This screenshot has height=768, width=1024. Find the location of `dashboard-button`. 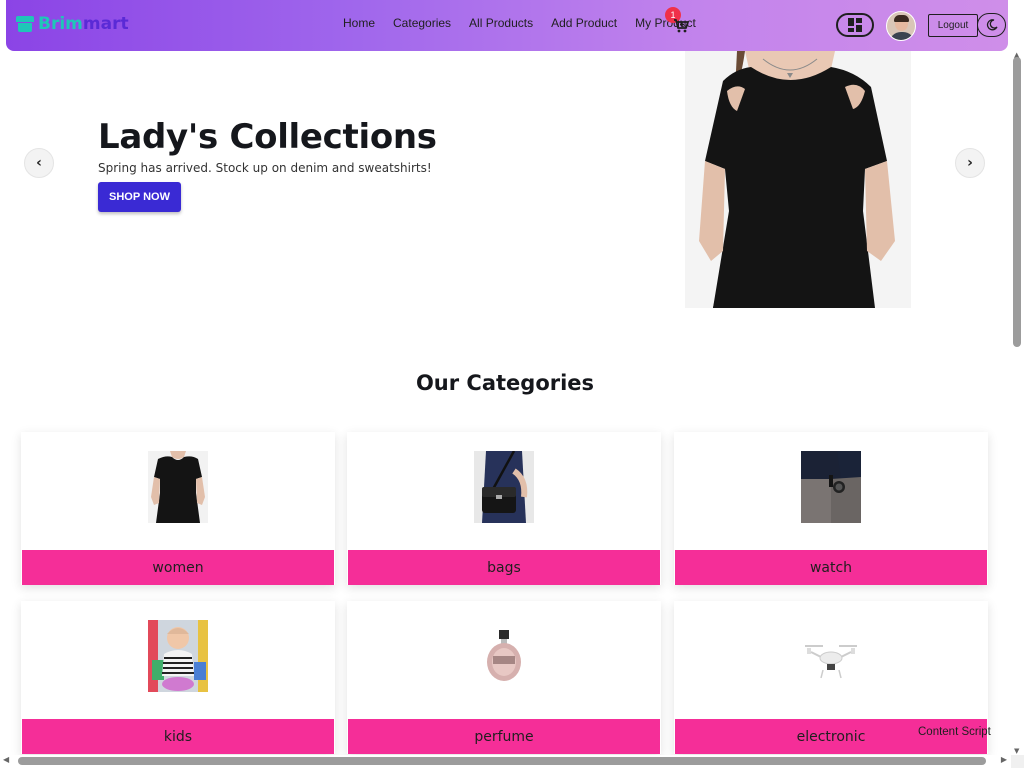

dashboard-button is located at coordinates (855, 25).